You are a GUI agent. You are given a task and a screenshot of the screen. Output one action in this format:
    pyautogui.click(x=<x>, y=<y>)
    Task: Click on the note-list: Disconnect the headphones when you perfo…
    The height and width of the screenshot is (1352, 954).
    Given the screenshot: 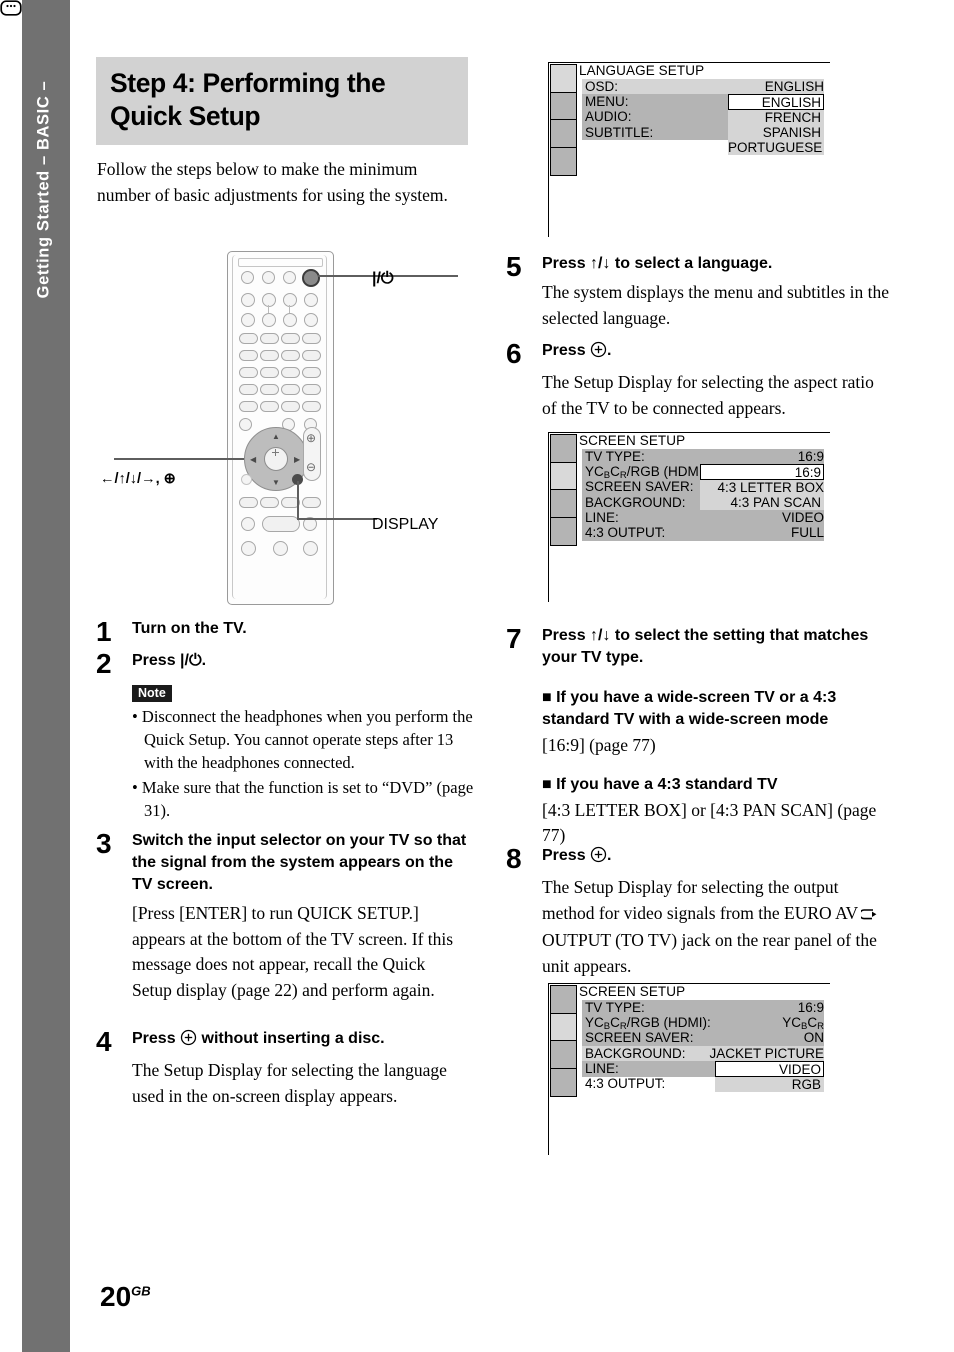 What is the action you would take?
    pyautogui.click(x=304, y=763)
    